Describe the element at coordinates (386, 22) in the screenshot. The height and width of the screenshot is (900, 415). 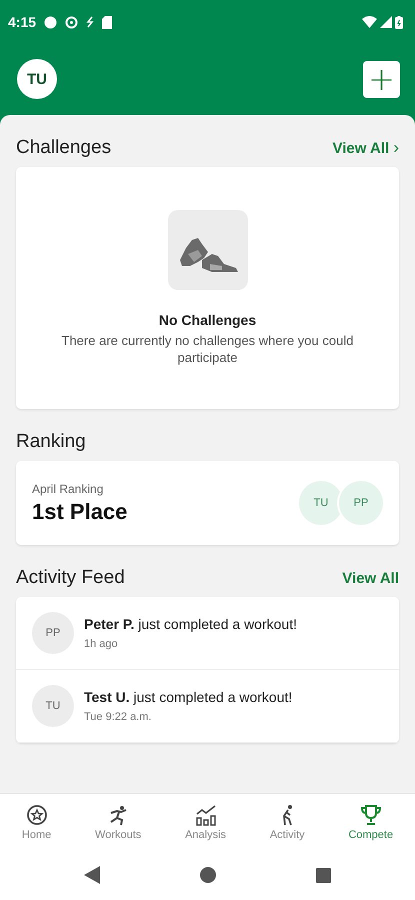
I see `signal-icon` at that location.